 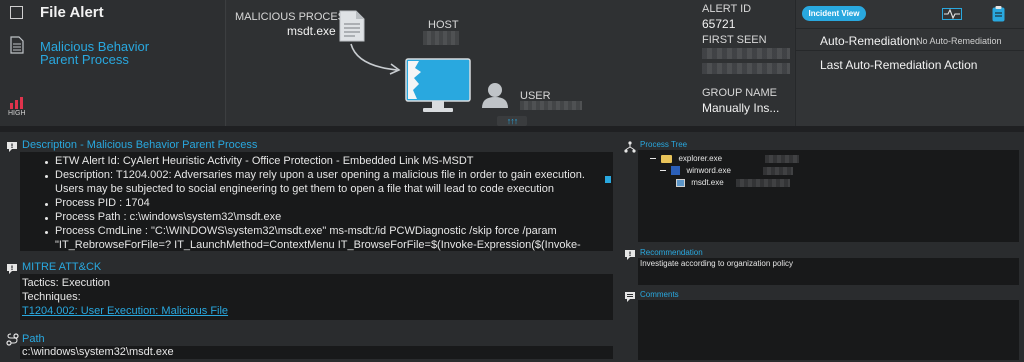 I want to click on tree-node-label: winword.exe, so click(x=708, y=170).